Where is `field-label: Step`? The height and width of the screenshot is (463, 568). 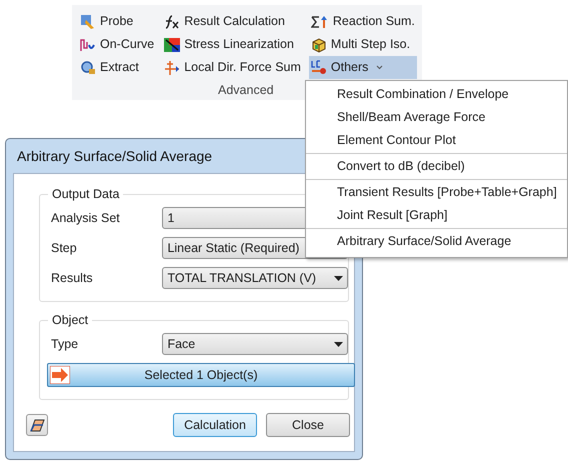 field-label: Step is located at coordinates (64, 248).